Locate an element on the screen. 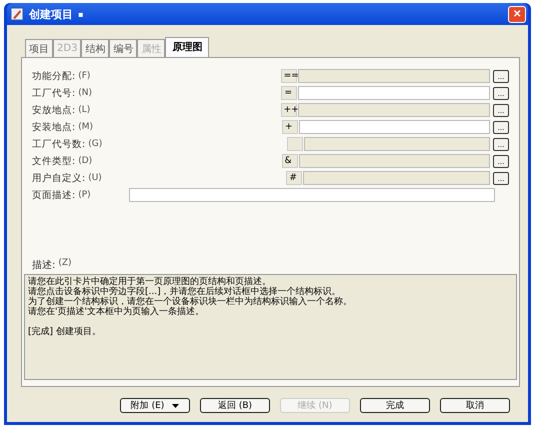  window-title: 创建项目 is located at coordinates (51, 14).